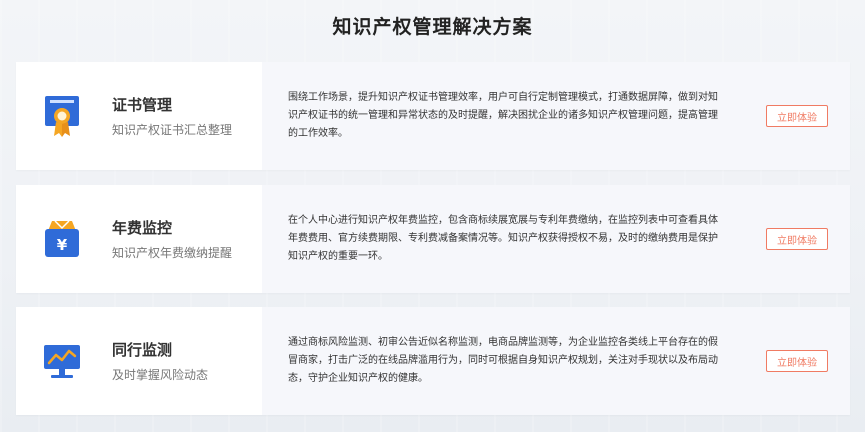 The image size is (865, 432). Describe the element at coordinates (172, 130) in the screenshot. I see `card-subtitle: 知识产权证书汇总整理` at that location.